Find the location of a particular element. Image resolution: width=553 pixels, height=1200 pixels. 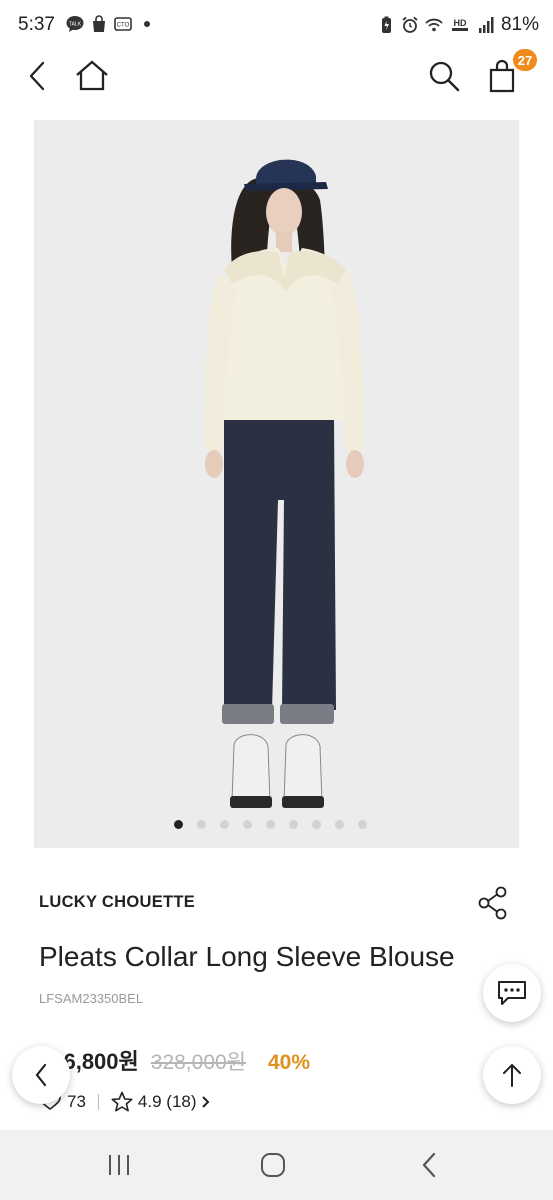

svg-text: CTO is located at coordinates (123, 26).